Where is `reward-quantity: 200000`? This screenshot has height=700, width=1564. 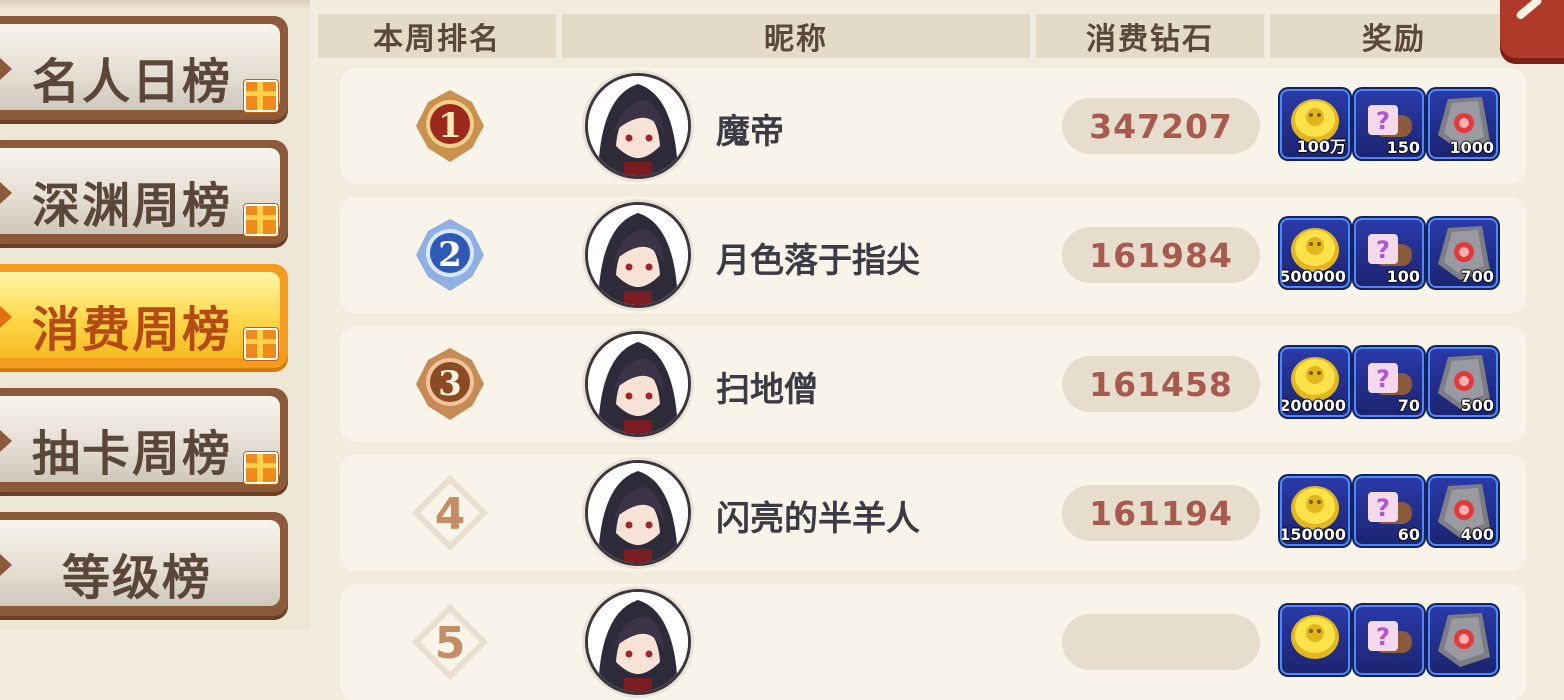 reward-quantity: 200000 is located at coordinates (1314, 405).